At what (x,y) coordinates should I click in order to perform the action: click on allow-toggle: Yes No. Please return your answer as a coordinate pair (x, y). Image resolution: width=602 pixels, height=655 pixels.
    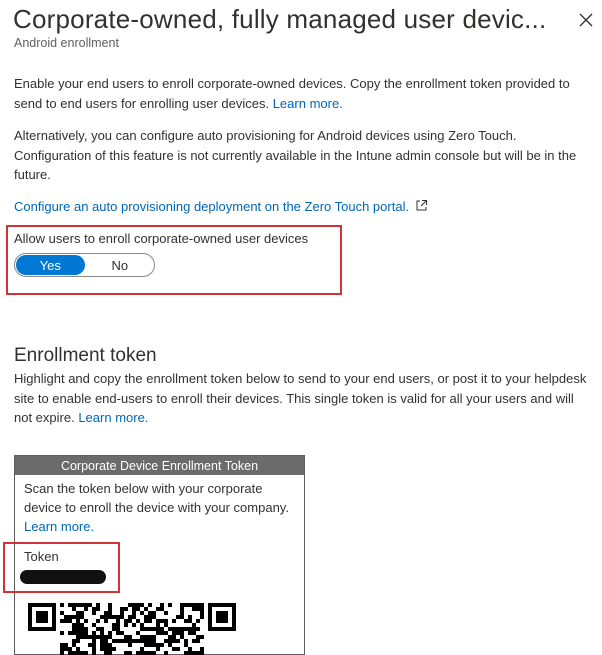
    Looking at the image, I should click on (84, 265).